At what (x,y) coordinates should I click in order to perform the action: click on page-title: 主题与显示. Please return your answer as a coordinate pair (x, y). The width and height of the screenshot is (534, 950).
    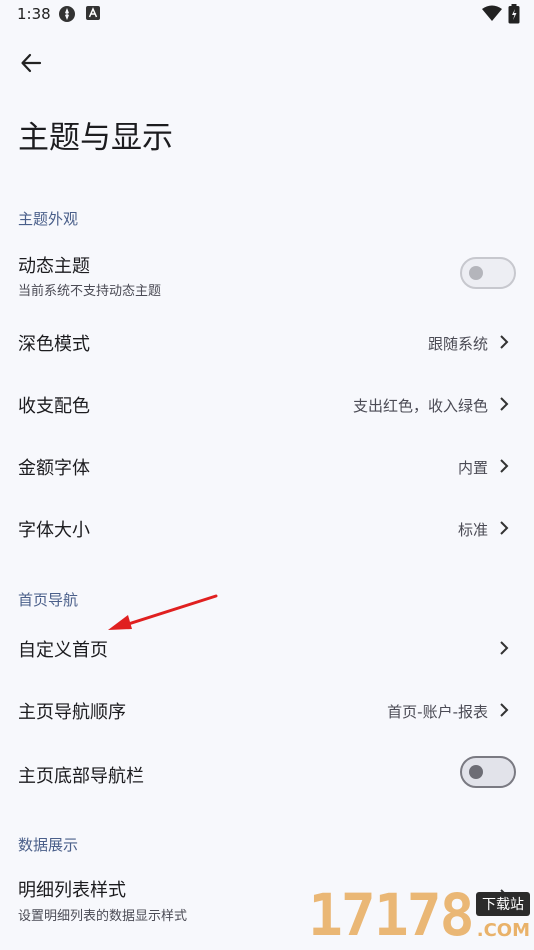
    Looking at the image, I should click on (95, 138).